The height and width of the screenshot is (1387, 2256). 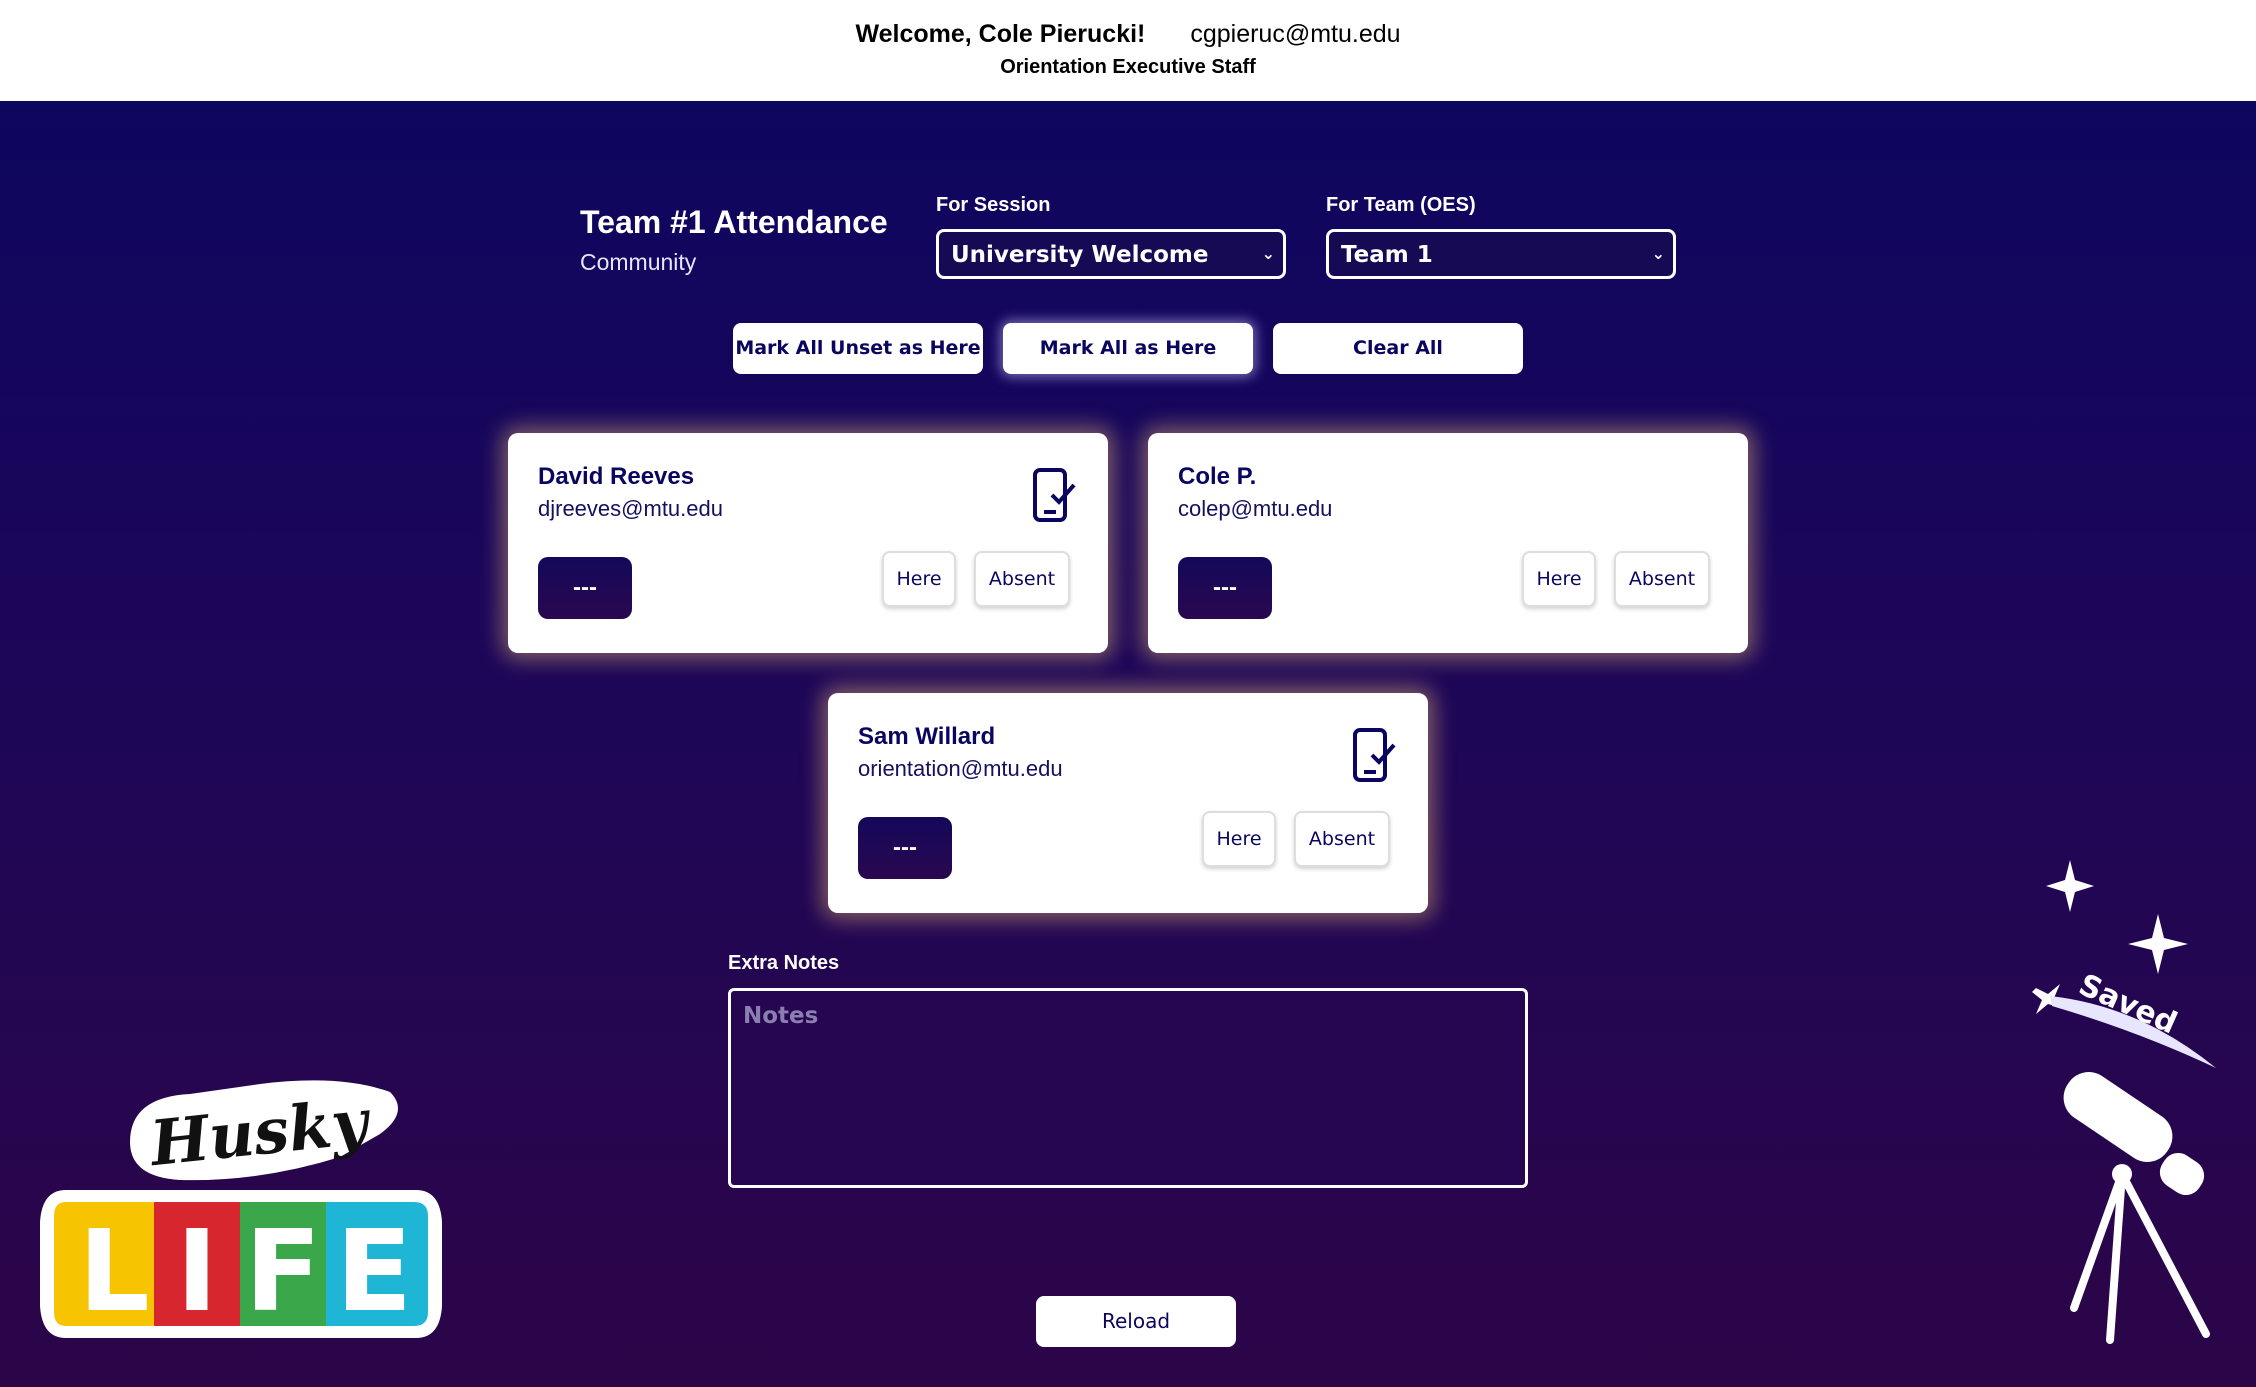 What do you see at coordinates (960, 768) in the screenshot?
I see `member-email: orientation@mtu.edu` at bounding box center [960, 768].